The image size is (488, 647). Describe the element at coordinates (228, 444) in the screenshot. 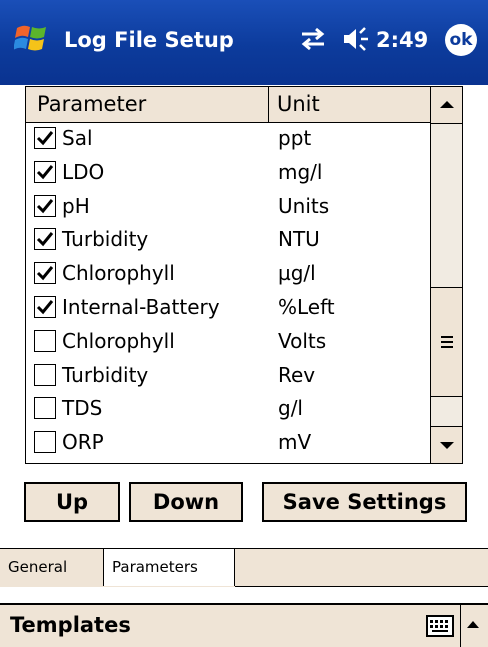

I see `table-row: ORP mV` at that location.